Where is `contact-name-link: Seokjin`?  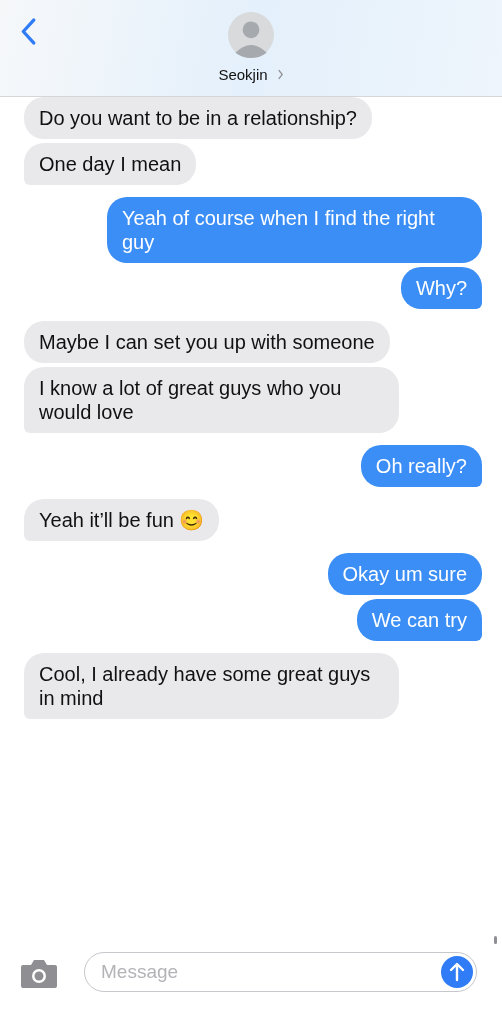 contact-name-link: Seokjin is located at coordinates (251, 74).